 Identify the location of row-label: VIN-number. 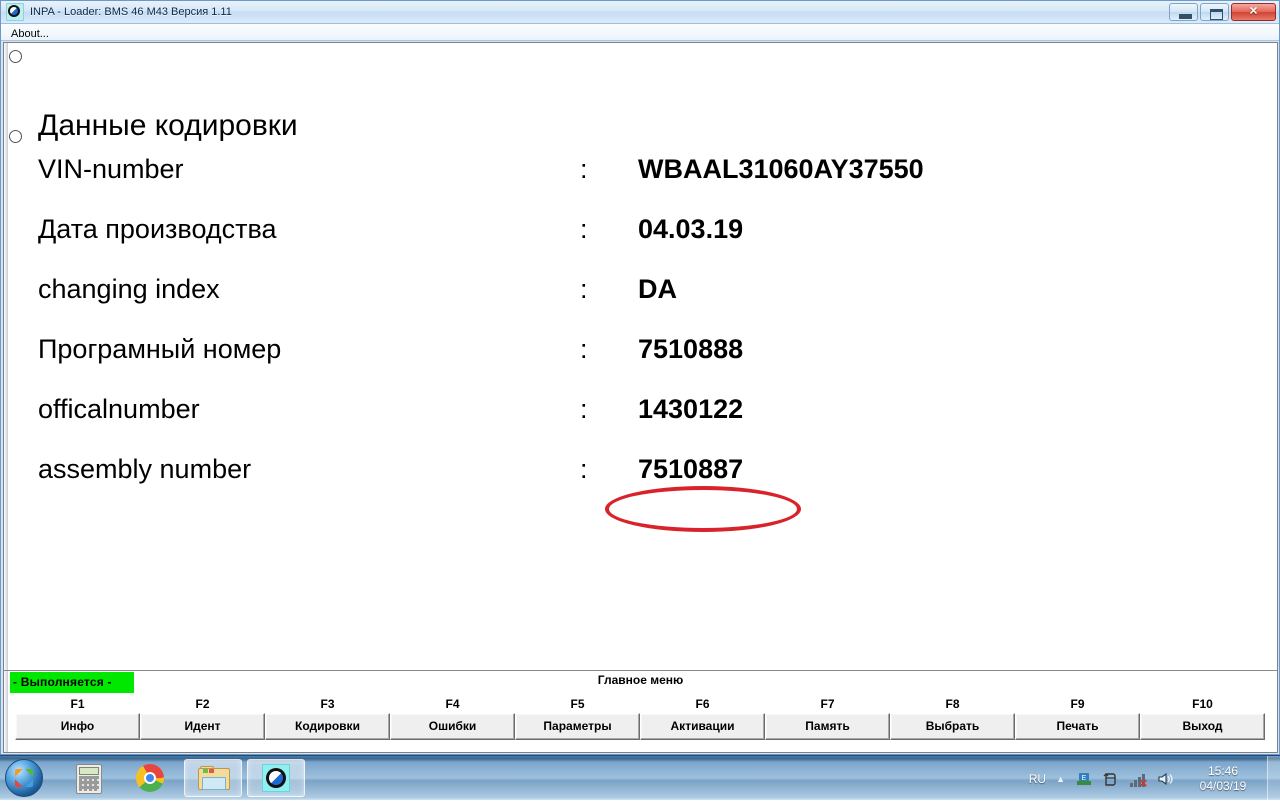
(111, 169).